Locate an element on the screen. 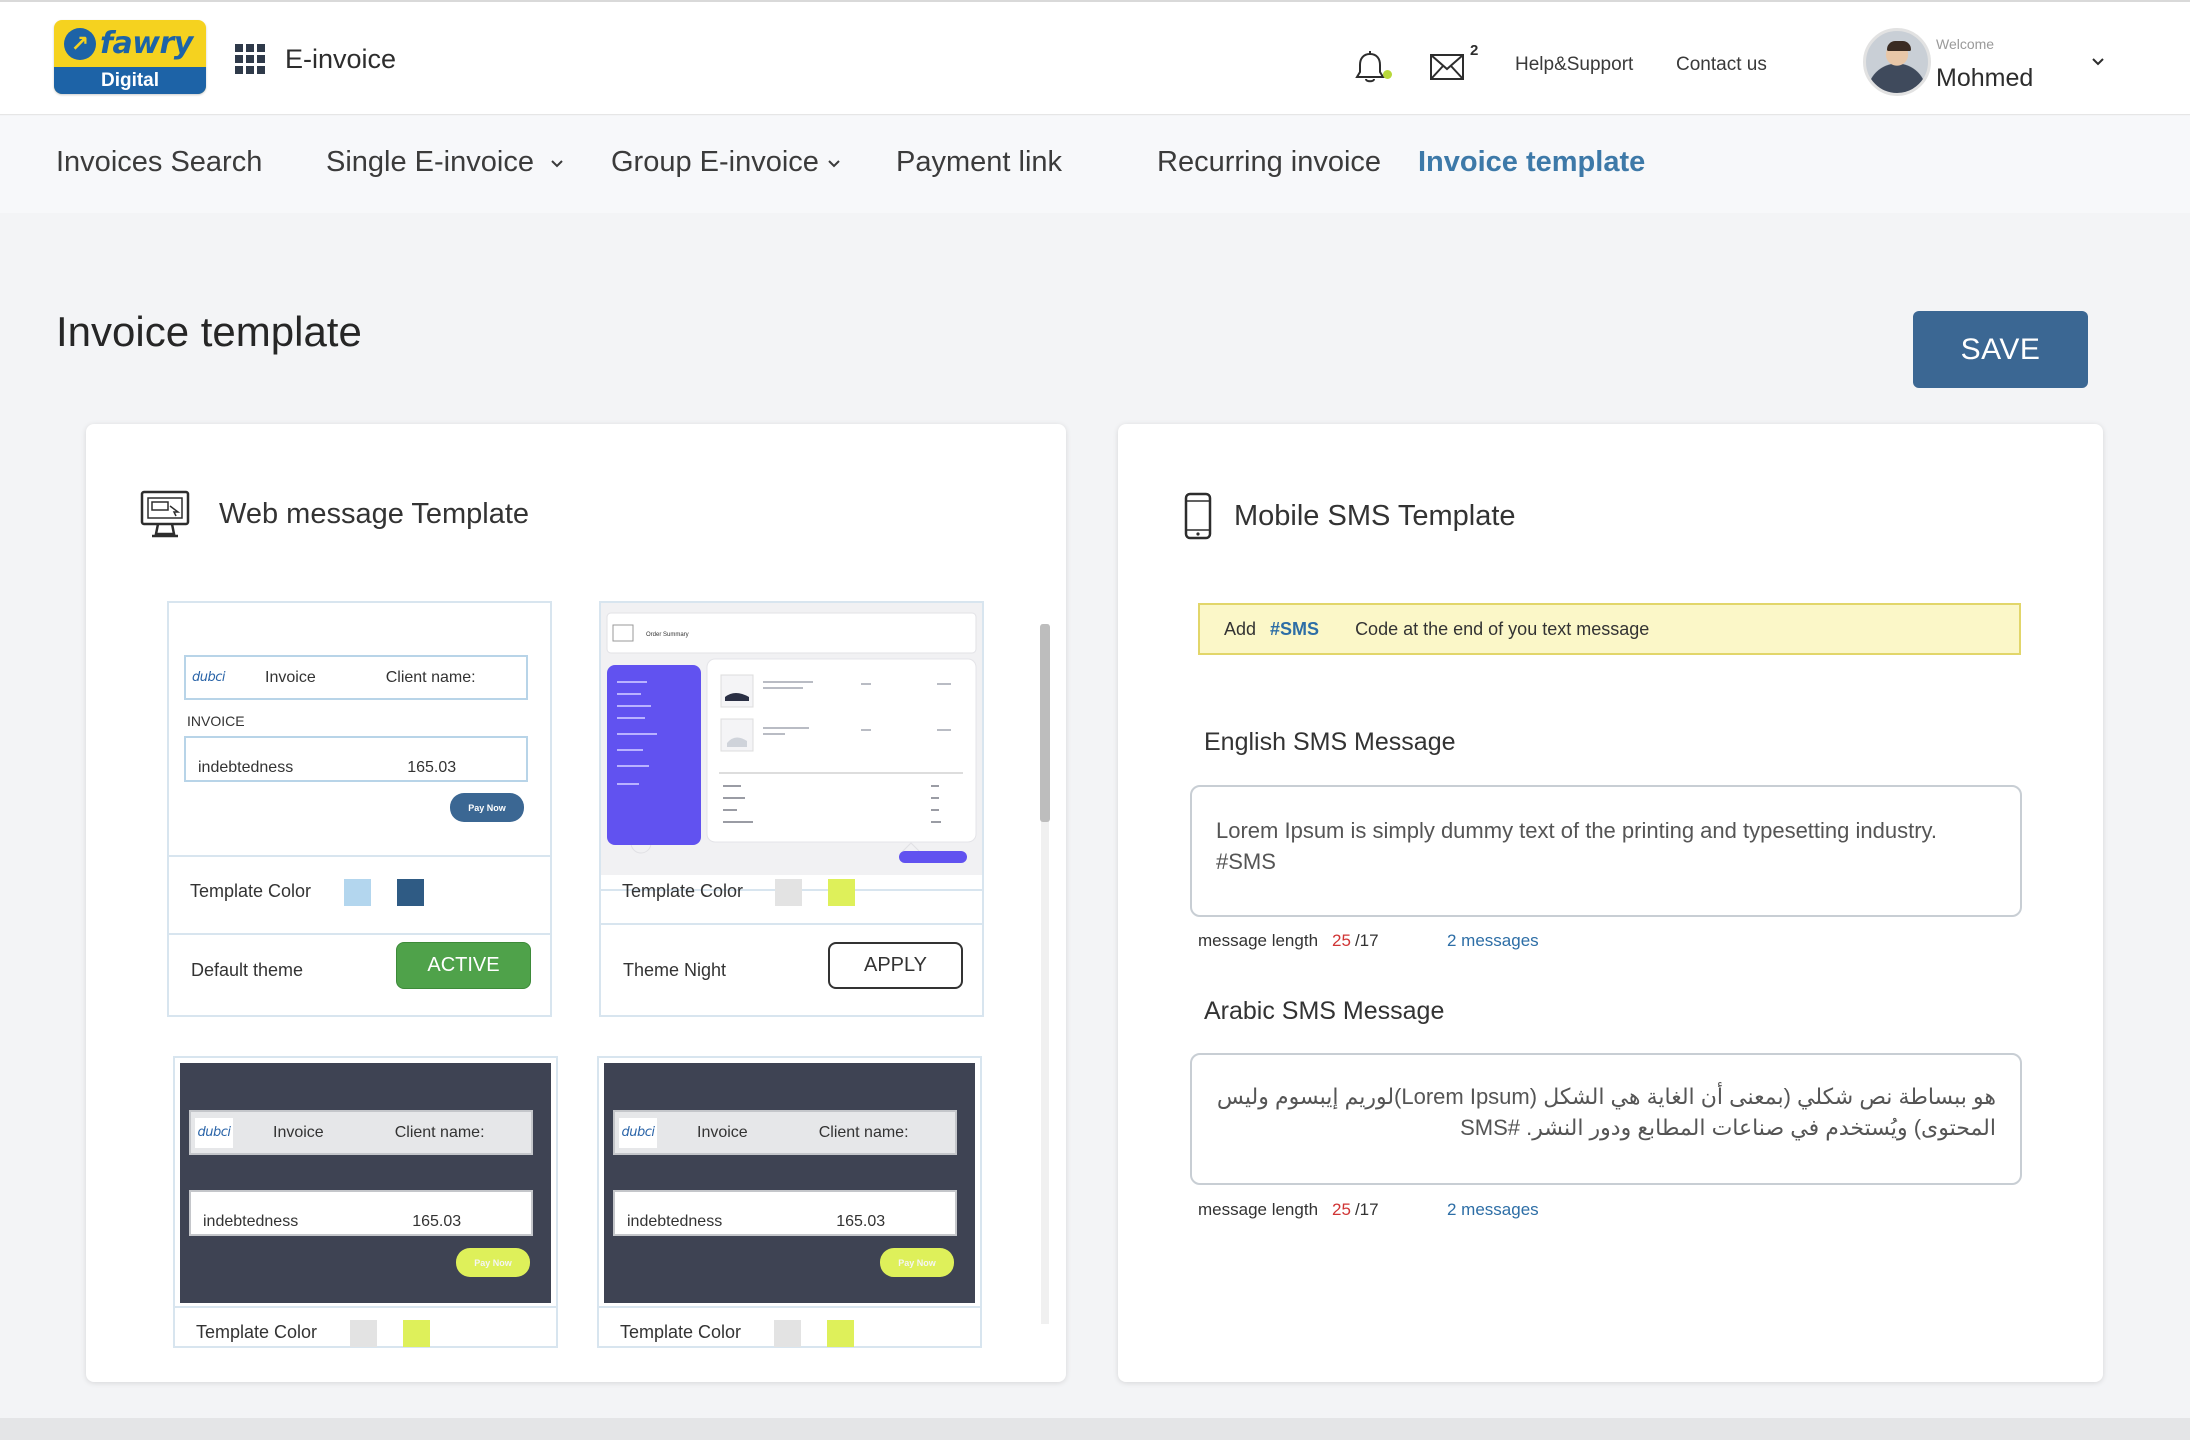 This screenshot has height=1440, width=2190. nav-single-e-invoice: Single E-invoice is located at coordinates (430, 162).